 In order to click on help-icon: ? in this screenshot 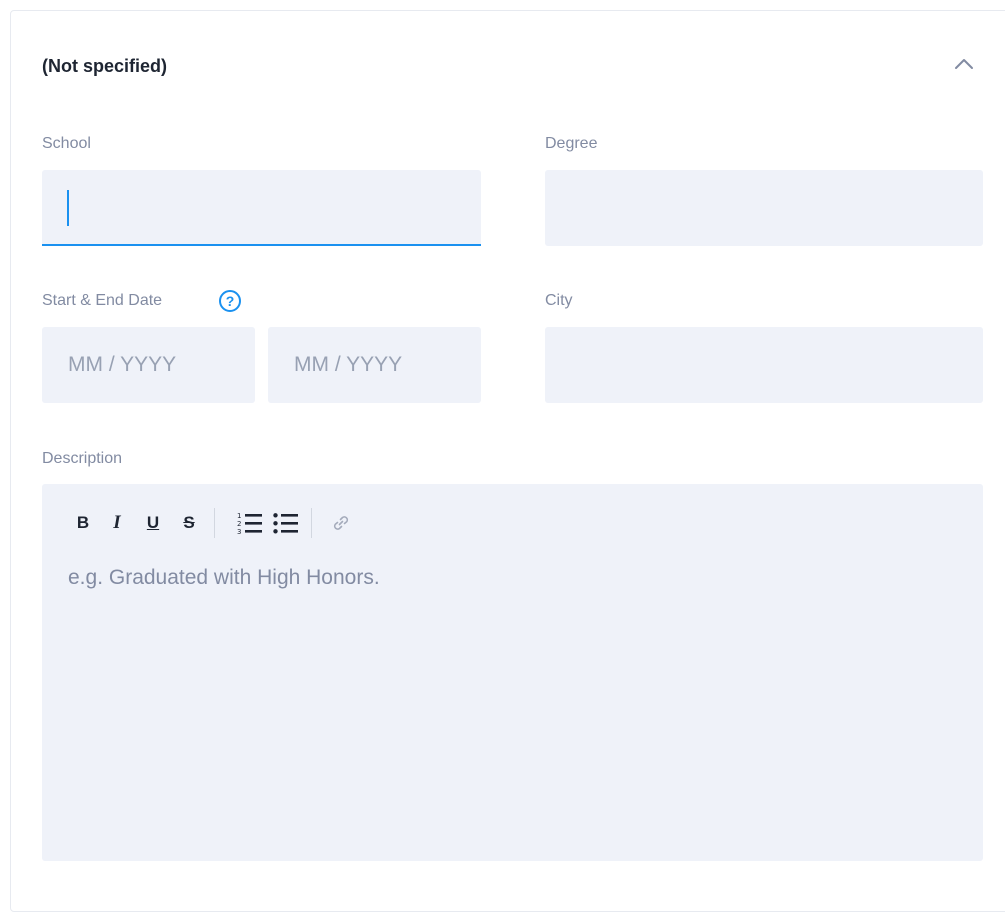, I will do `click(230, 301)`.